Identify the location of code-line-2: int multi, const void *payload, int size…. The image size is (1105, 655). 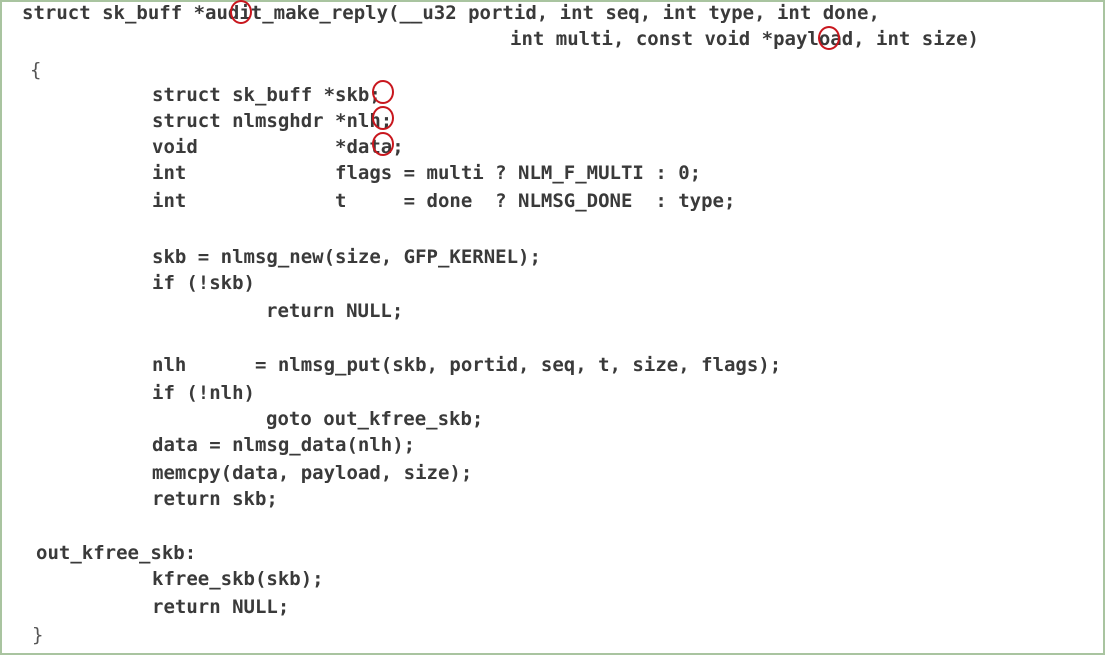
(744, 39).